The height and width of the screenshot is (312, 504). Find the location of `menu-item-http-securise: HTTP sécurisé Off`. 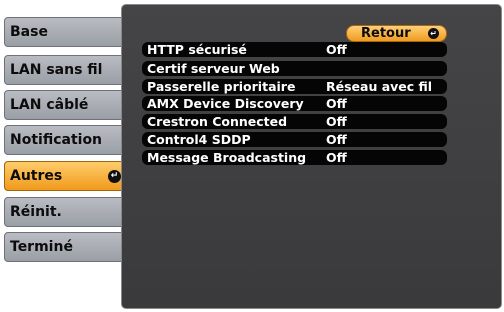

menu-item-http-securise: HTTP sécurisé Off is located at coordinates (294, 49).